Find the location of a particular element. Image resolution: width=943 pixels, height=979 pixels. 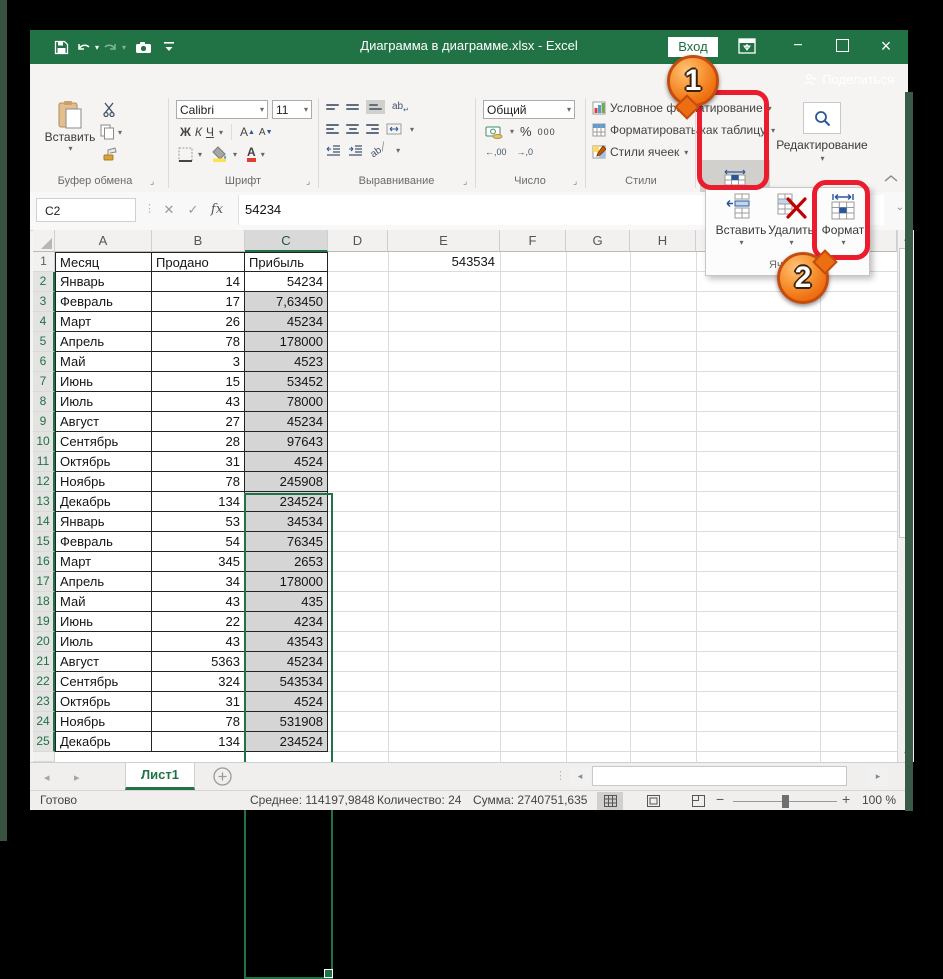

bold-button: Ж is located at coordinates (185, 132).